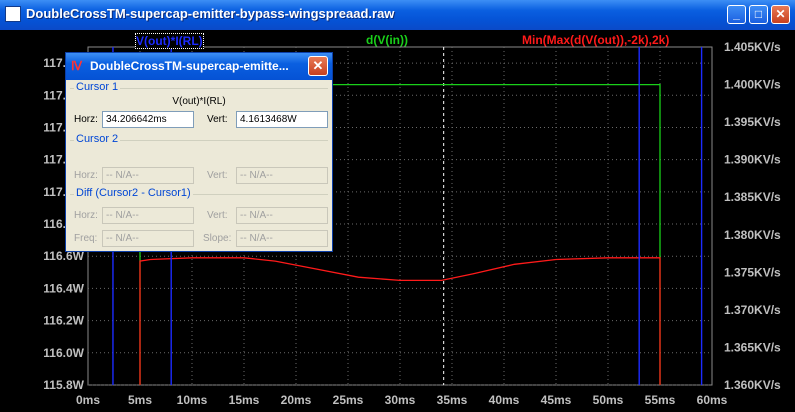 Image resolution: width=795 pixels, height=412 pixels. I want to click on cursor-dialog-titlebar: Ⅳ DoubleCrossTM-supercap-emitte... ✕, so click(199, 66).